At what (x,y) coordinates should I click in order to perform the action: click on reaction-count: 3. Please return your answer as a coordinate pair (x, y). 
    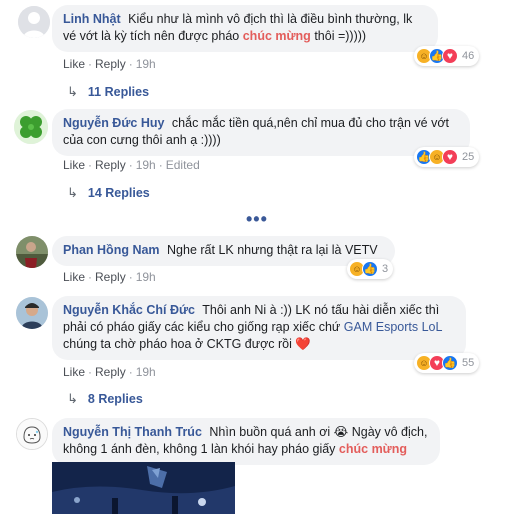
    Looking at the image, I should click on (385, 269).